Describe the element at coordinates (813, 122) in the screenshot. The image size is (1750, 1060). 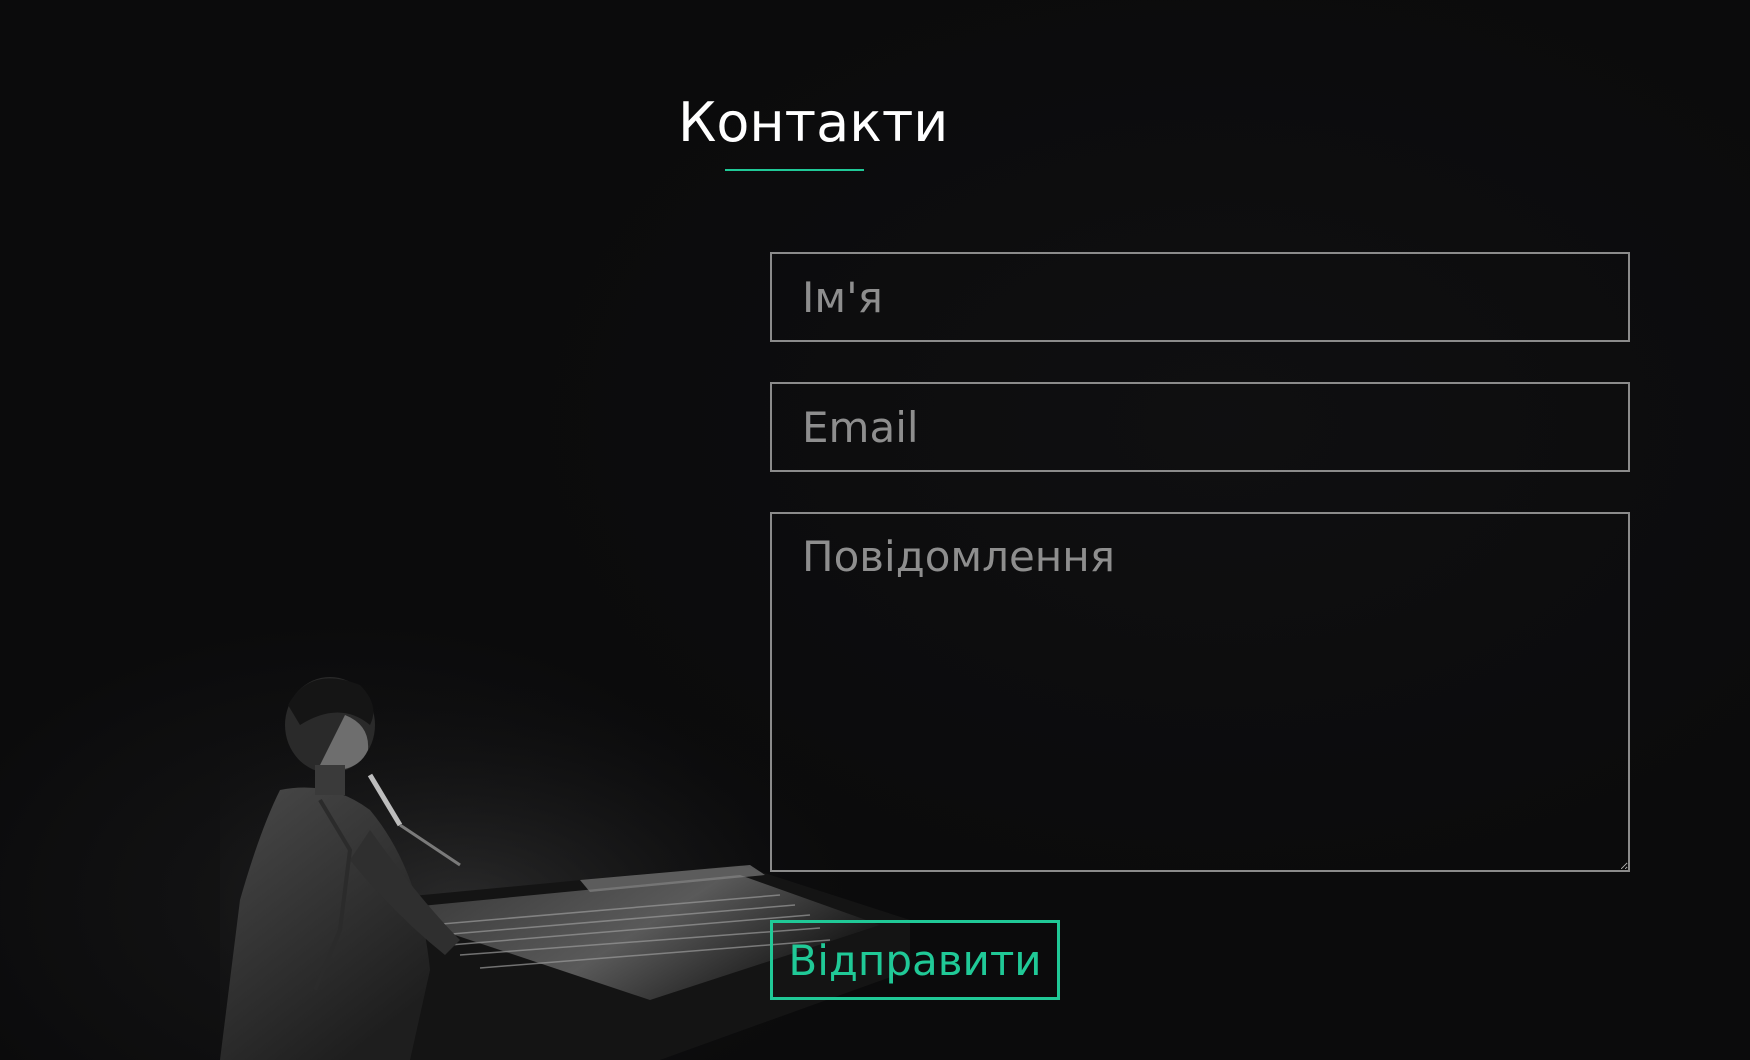
I see `section-title: Контакти` at that location.